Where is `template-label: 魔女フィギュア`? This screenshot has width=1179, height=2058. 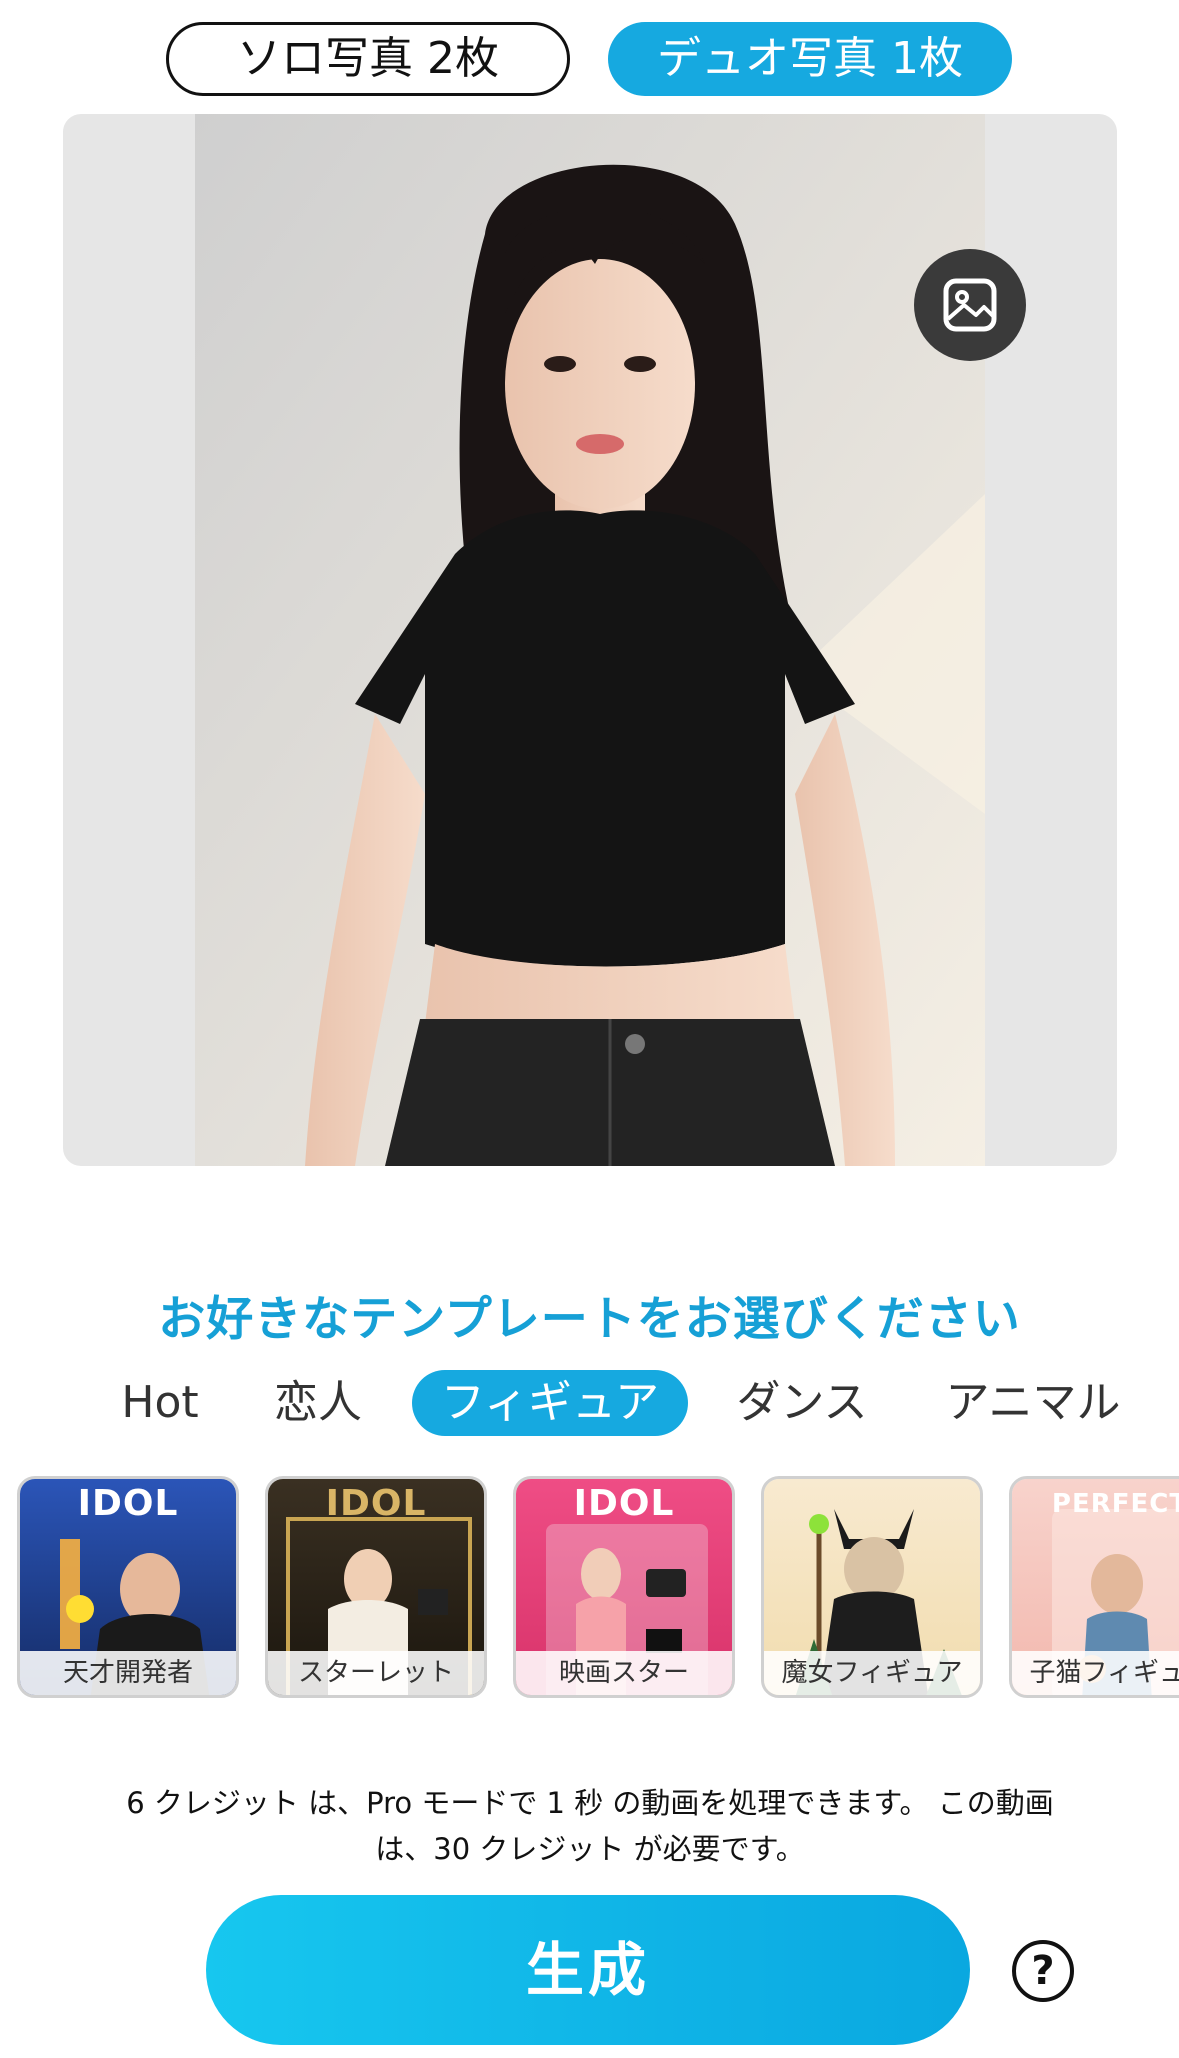 template-label: 魔女フィギュア is located at coordinates (872, 1673).